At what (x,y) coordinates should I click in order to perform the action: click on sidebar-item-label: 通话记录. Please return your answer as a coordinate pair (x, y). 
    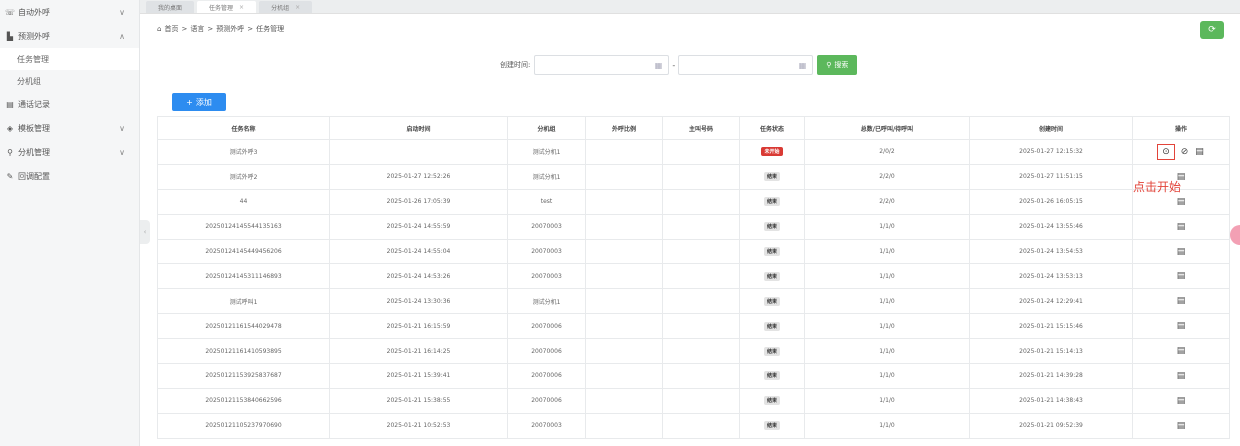
    Looking at the image, I should click on (34, 104).